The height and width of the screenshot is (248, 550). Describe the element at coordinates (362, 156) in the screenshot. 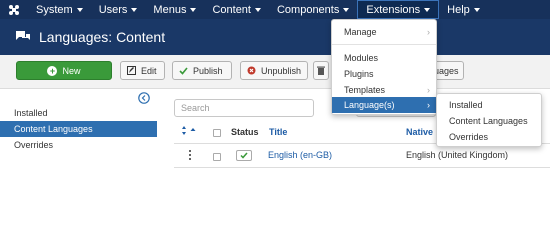

I see `table-row: English (en-GB) English (United Kingdom)` at that location.